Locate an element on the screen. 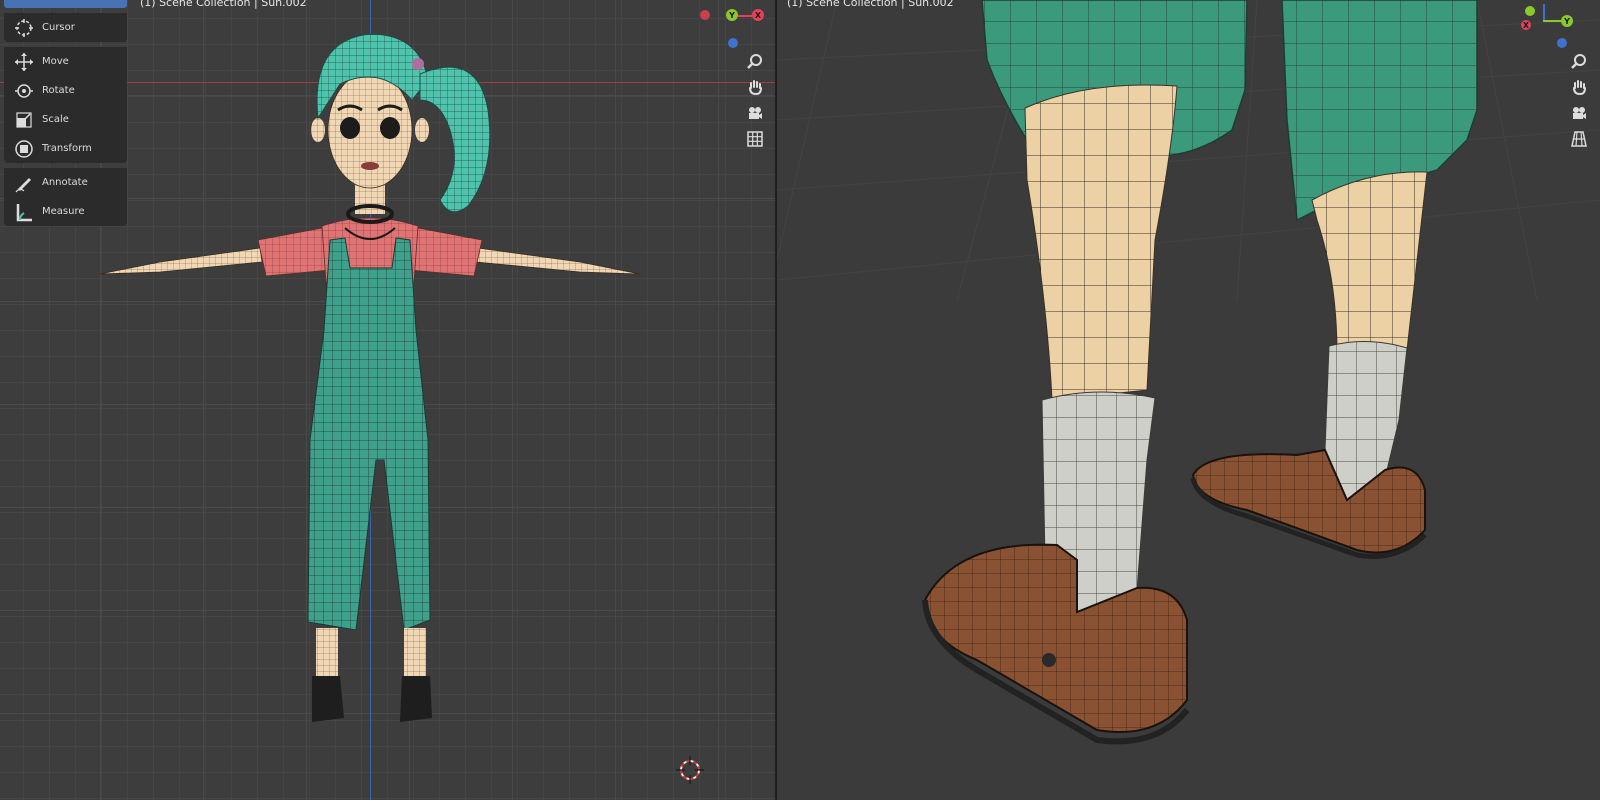 The height and width of the screenshot is (800, 1600). axis-gizmo-right: X Y is located at coordinates (1554, 26).